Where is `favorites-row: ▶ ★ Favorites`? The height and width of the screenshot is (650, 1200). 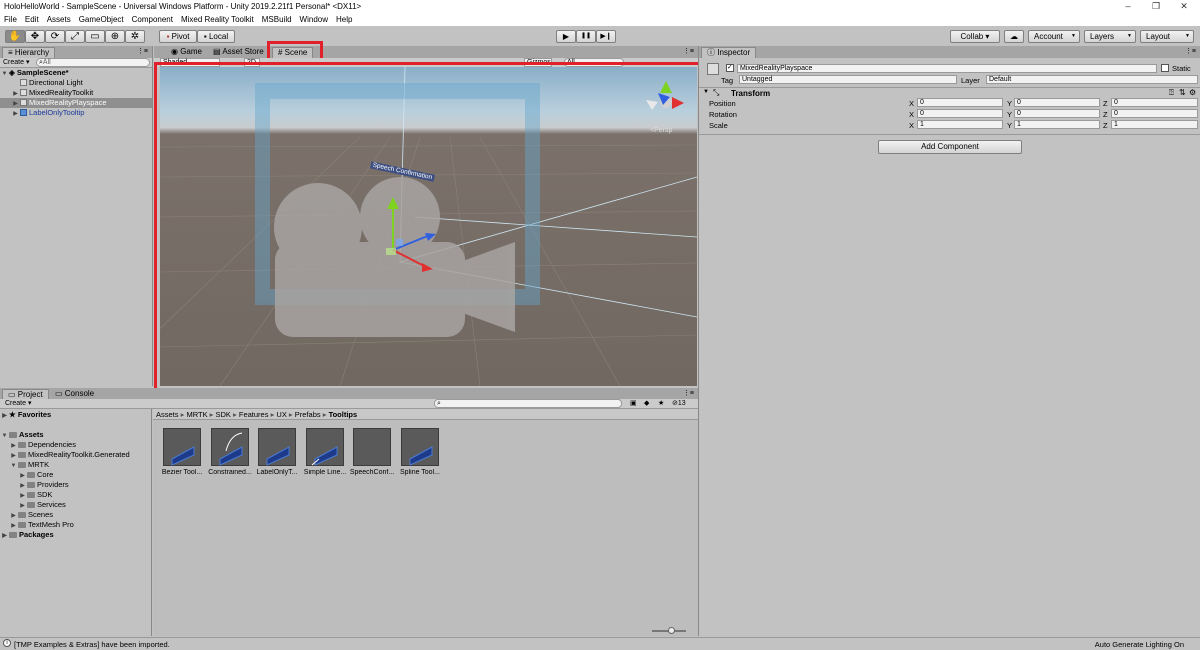 favorites-row: ▶ ★ Favorites is located at coordinates (75, 415).